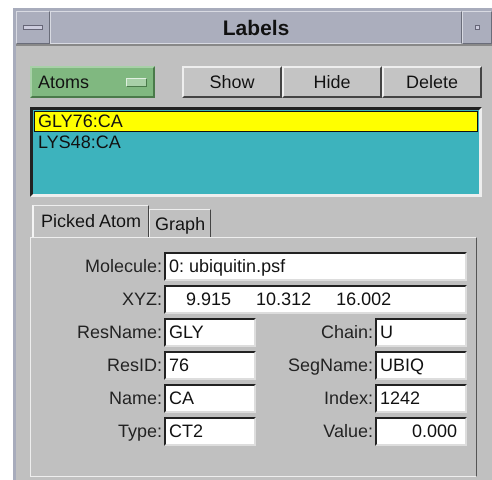 This screenshot has height=480, width=492. What do you see at coordinates (332, 82) in the screenshot?
I see `action-button: Hide` at bounding box center [332, 82].